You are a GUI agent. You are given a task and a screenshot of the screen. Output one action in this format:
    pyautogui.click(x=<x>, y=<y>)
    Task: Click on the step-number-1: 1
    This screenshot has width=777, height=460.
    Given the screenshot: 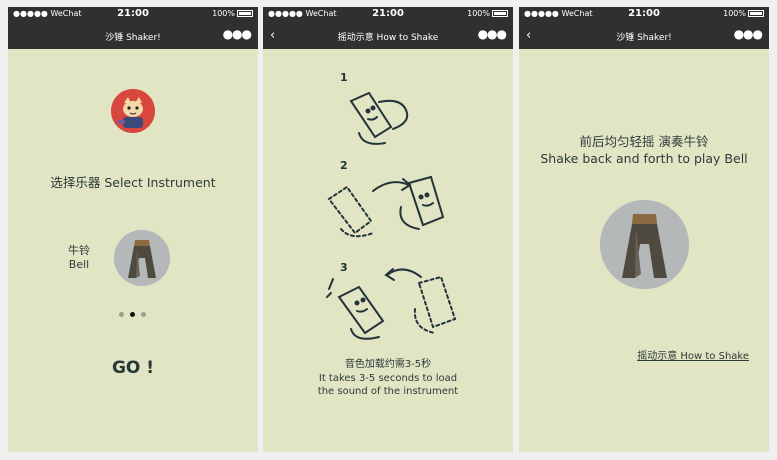 What is the action you would take?
    pyautogui.click(x=344, y=77)
    